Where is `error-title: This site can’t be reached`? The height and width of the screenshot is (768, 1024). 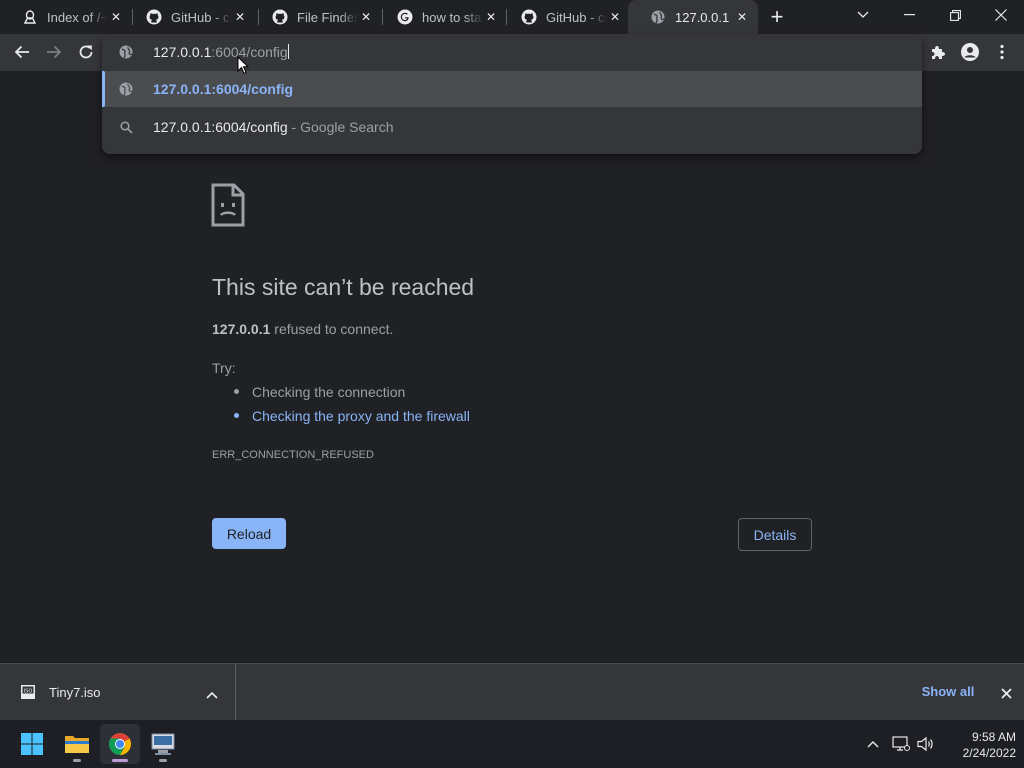
error-title: This site can’t be reached is located at coordinates (343, 287).